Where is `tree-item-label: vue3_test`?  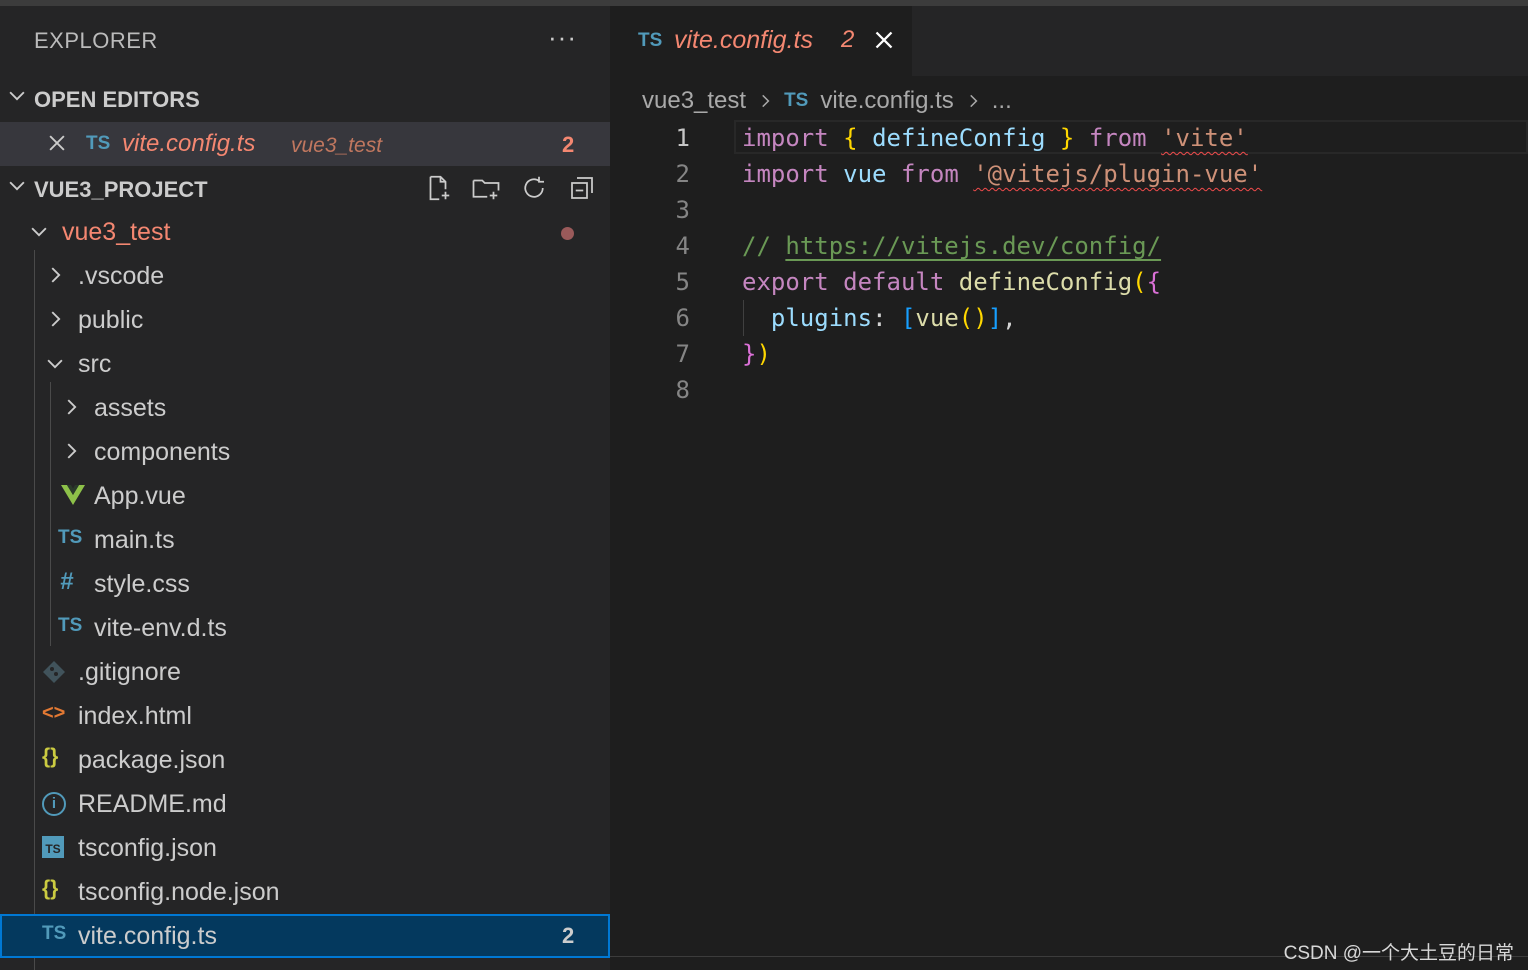 tree-item-label: vue3_test is located at coordinates (116, 232).